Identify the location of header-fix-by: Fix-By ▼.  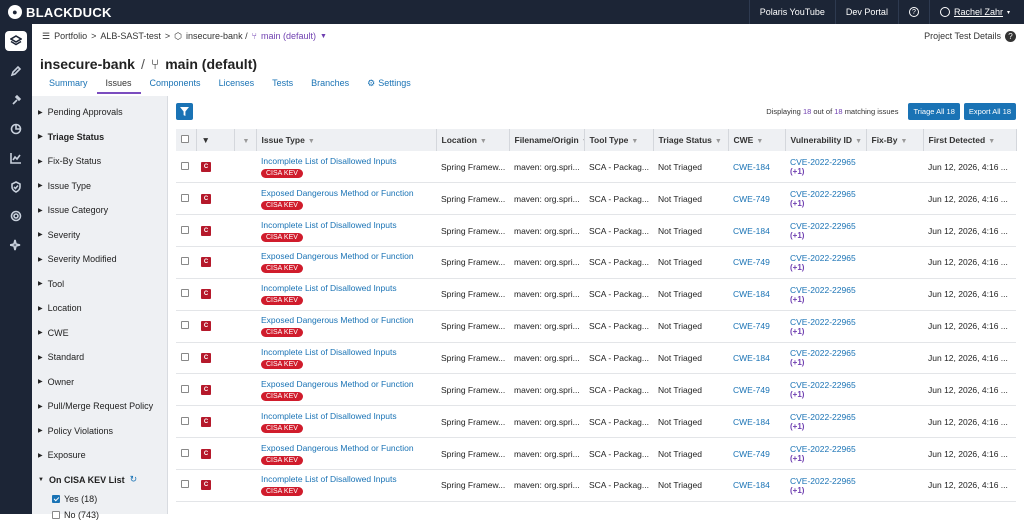
(895, 140).